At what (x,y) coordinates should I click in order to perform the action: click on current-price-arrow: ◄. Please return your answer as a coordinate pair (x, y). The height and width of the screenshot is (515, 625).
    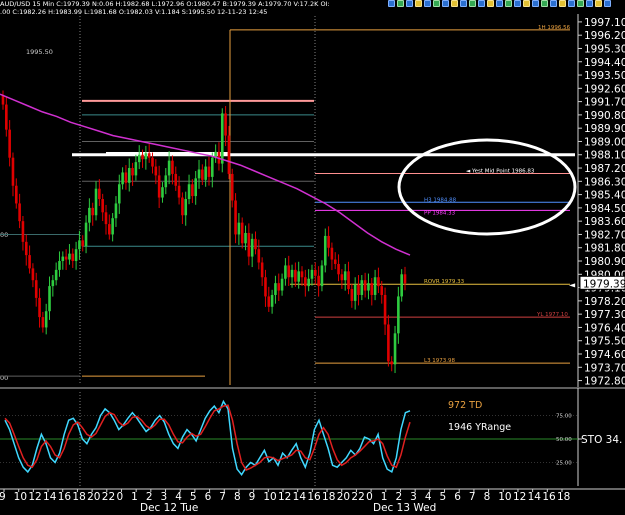
    Looking at the image, I should click on (572, 284).